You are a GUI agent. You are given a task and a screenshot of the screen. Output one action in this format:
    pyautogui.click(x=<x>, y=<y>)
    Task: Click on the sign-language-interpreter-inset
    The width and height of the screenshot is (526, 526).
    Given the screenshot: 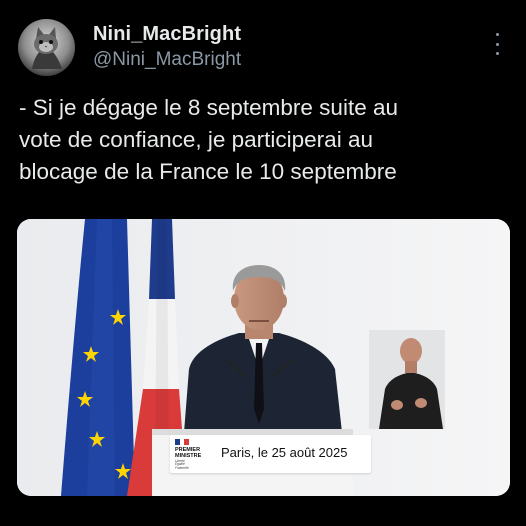 What is the action you would take?
    pyautogui.click(x=407, y=379)
    